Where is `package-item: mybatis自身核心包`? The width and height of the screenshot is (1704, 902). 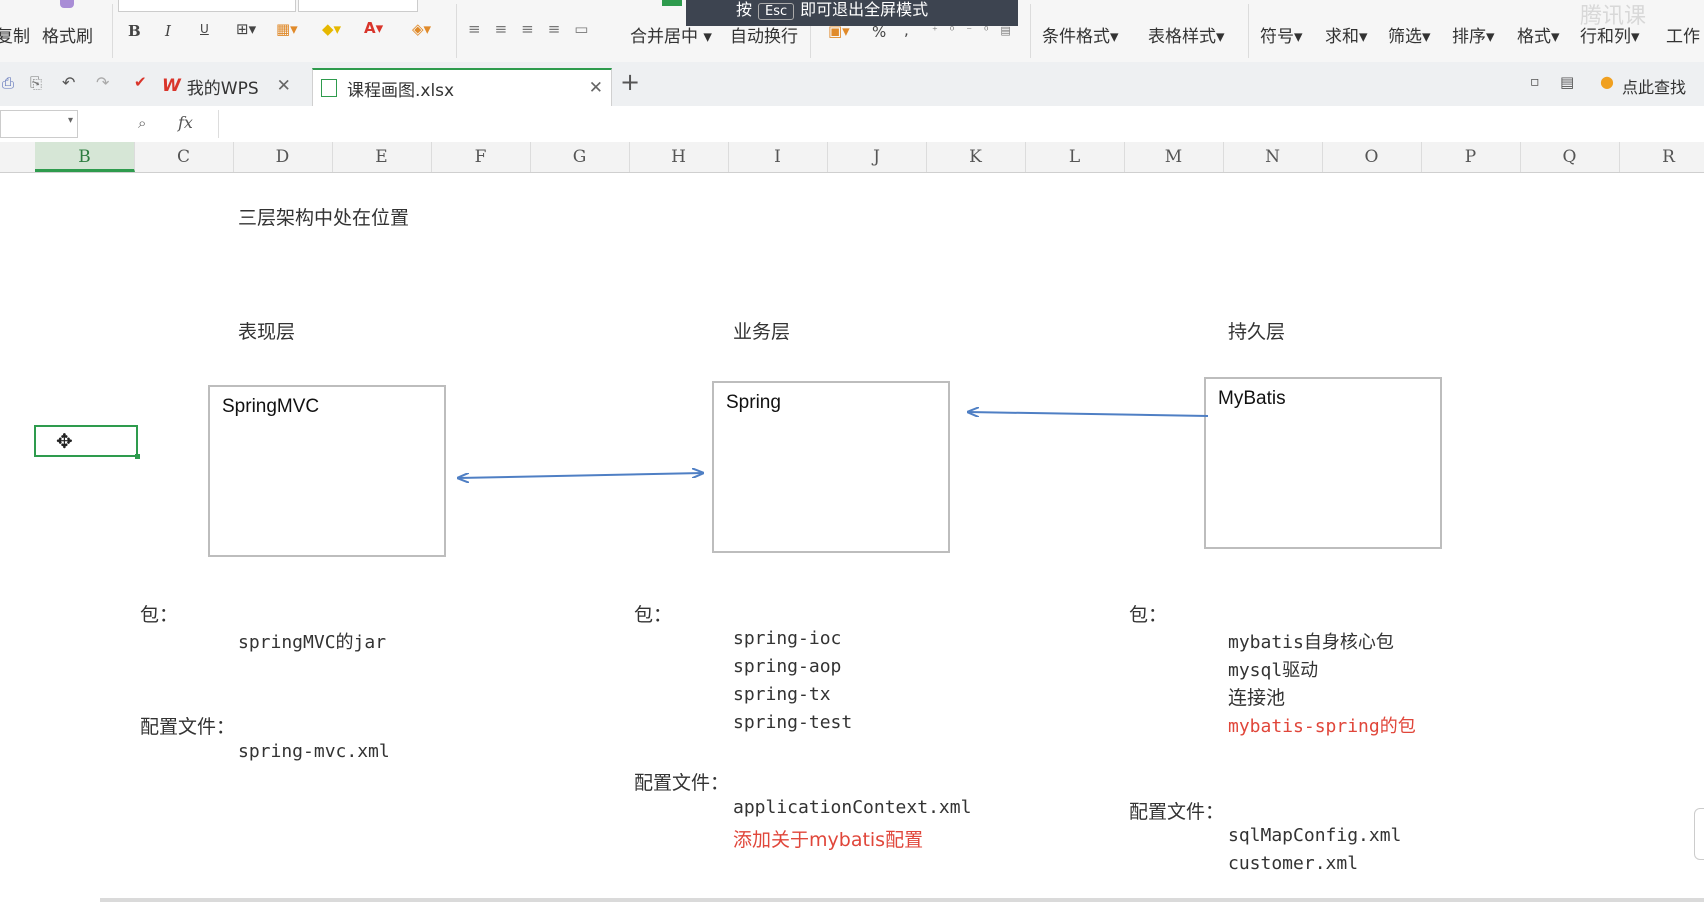
package-item: mybatis自身核心包 is located at coordinates (1311, 641).